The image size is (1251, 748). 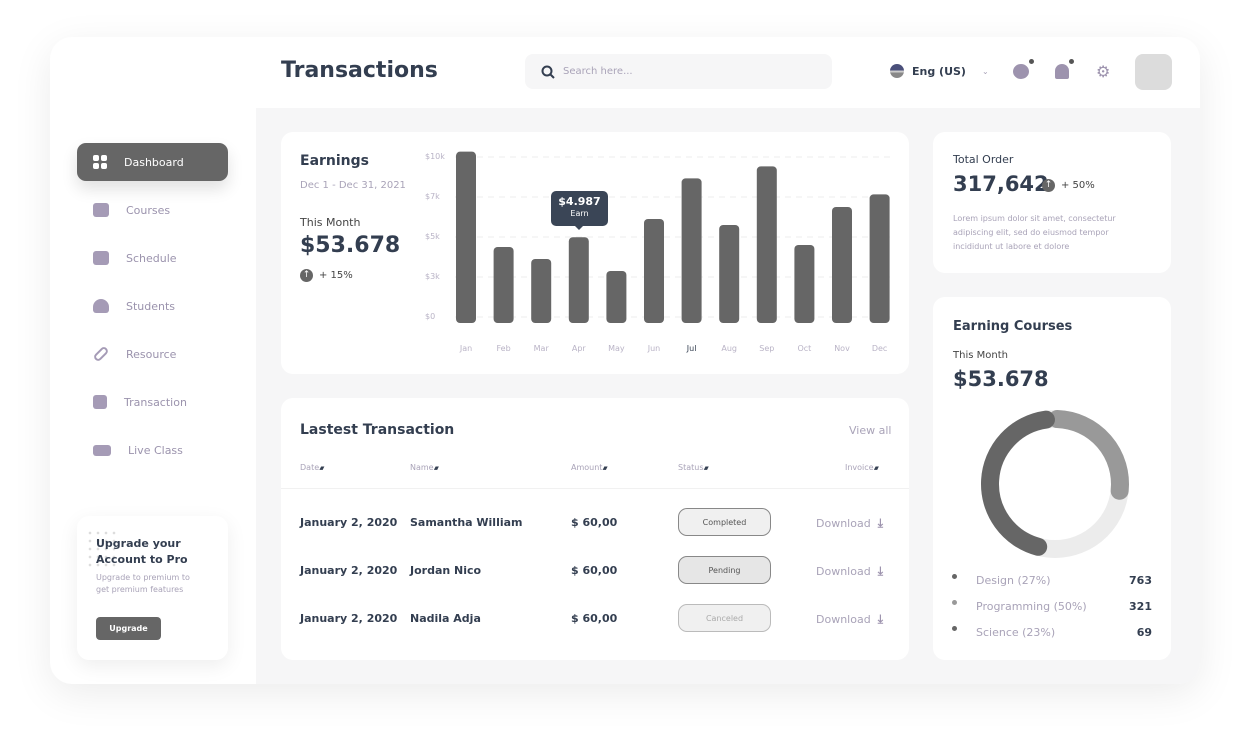 I want to click on y-tick-label: $5k, so click(x=432, y=236).